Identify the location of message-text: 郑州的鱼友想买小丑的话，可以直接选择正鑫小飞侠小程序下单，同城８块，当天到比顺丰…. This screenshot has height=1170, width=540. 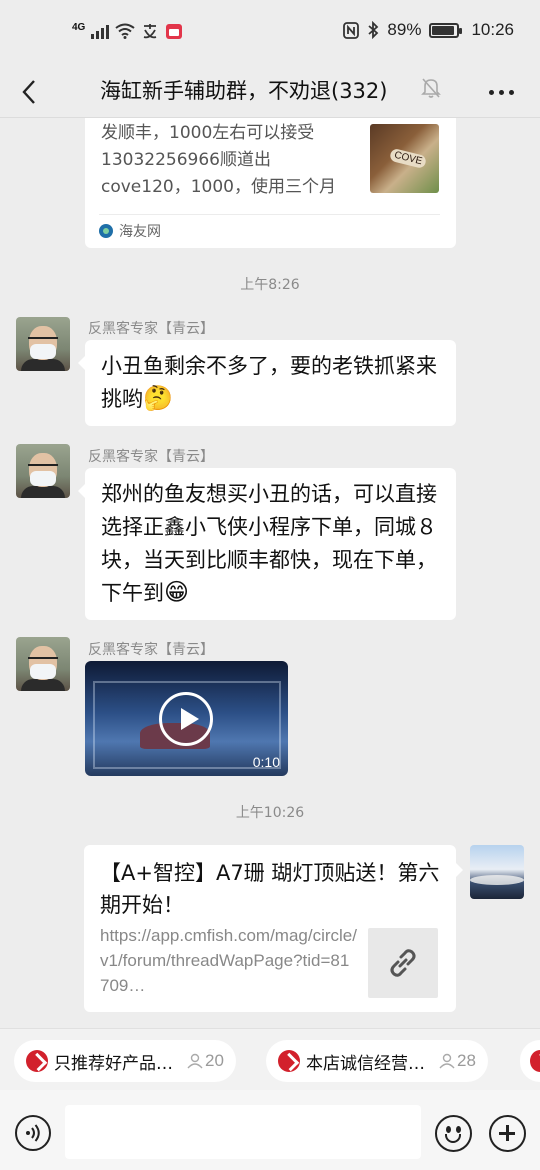
(269, 543).